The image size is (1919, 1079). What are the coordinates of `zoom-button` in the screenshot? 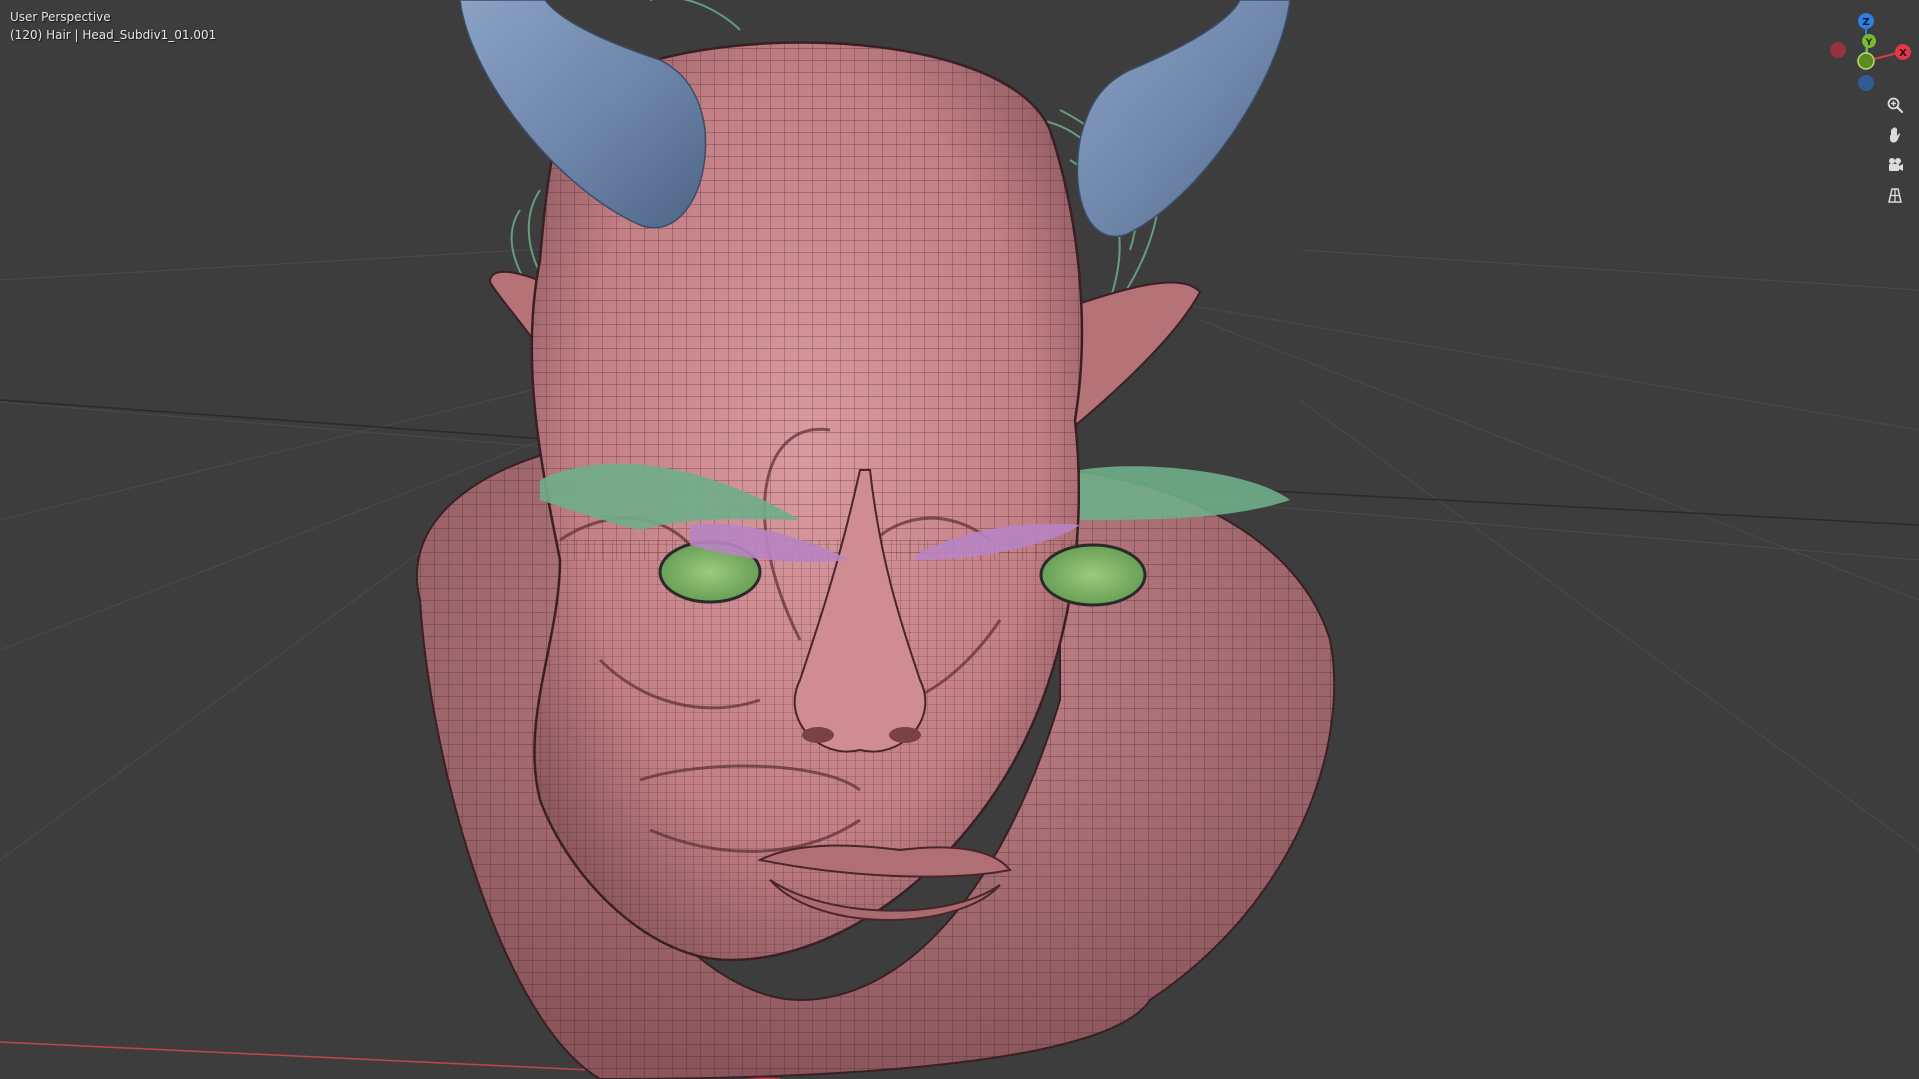 It's located at (1895, 105).